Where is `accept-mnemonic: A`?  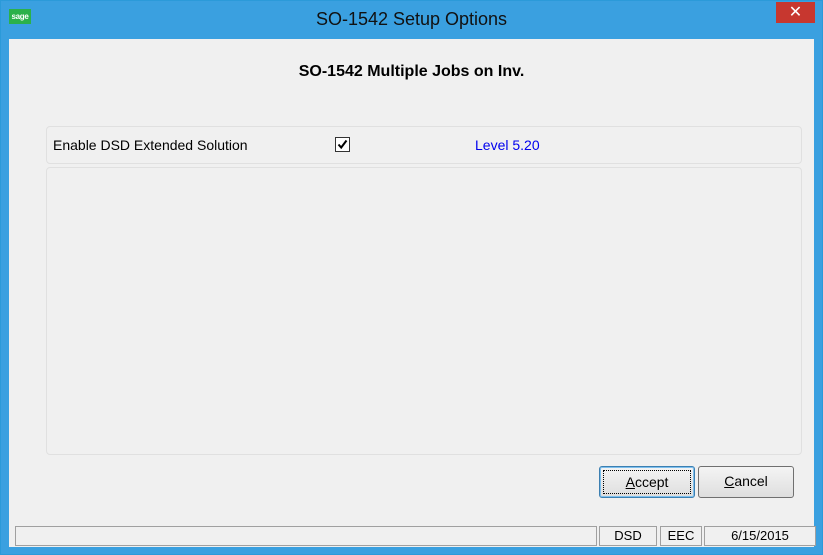
accept-mnemonic: A is located at coordinates (630, 482).